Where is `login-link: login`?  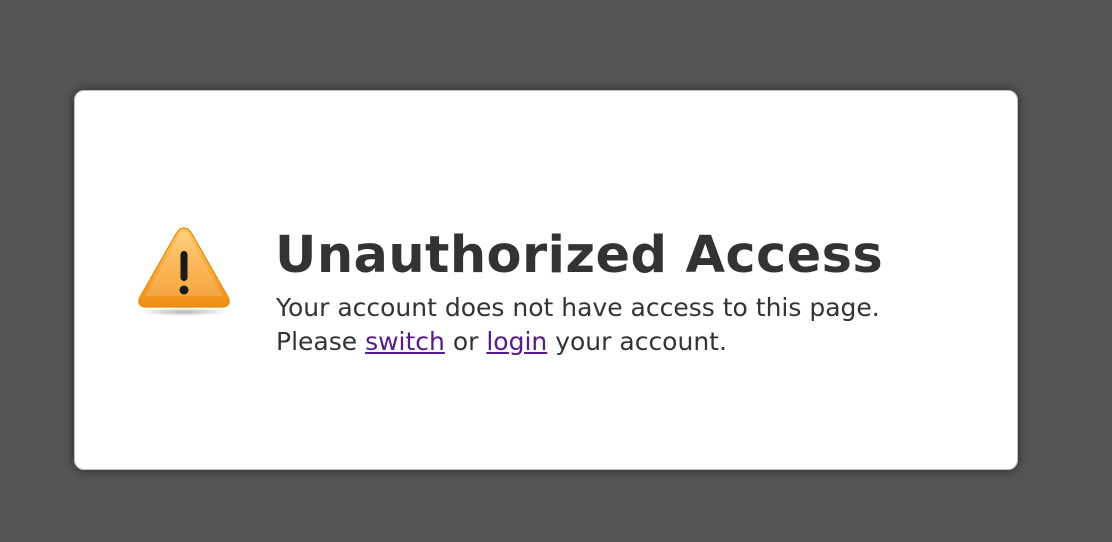 login-link: login is located at coordinates (516, 341).